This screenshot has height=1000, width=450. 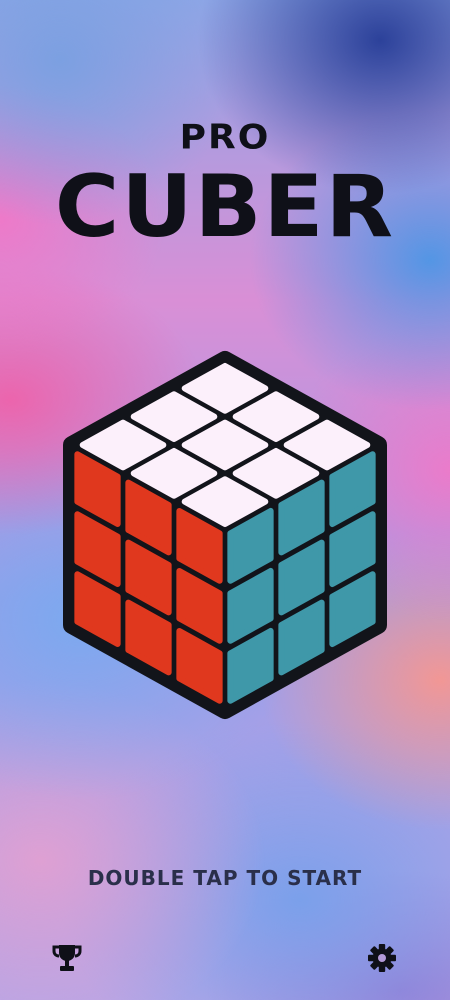 I want to click on trophy-icon, so click(x=67, y=958).